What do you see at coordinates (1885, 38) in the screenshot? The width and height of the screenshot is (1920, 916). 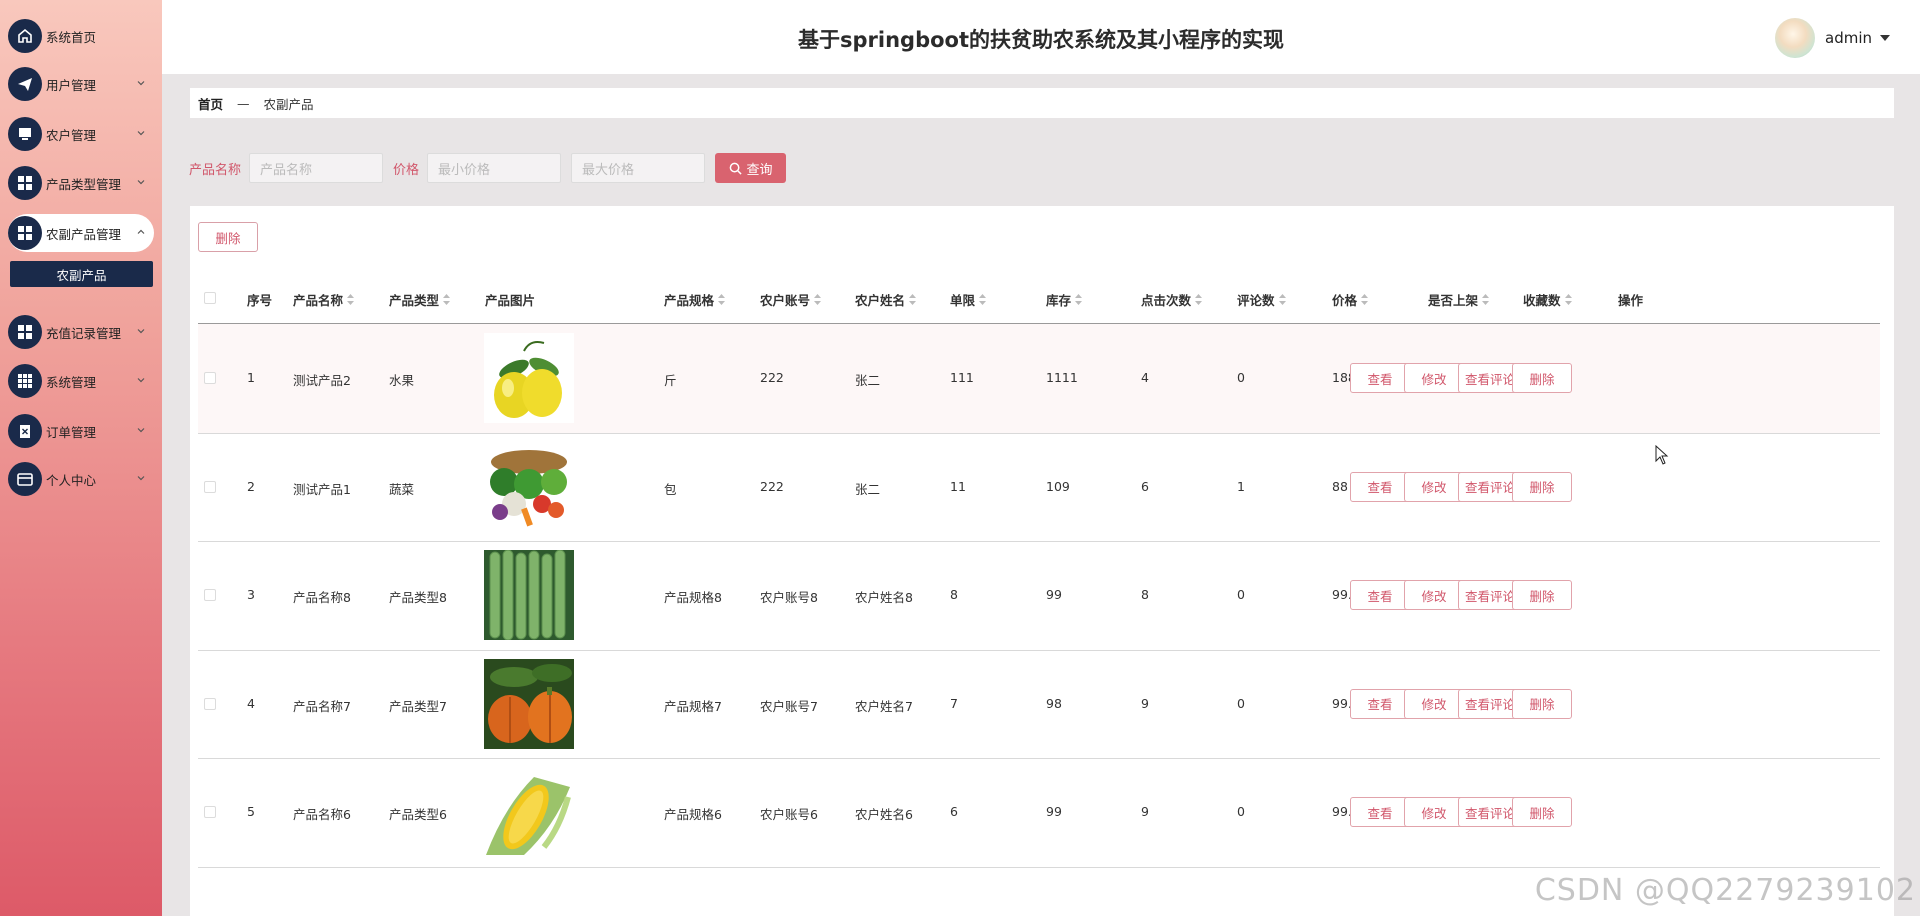 I see `caret-down-icon` at bounding box center [1885, 38].